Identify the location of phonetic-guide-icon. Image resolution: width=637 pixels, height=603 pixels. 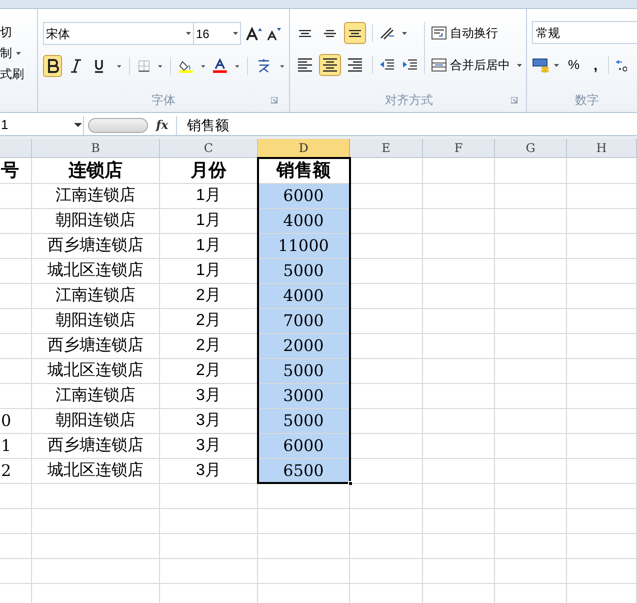
(264, 66).